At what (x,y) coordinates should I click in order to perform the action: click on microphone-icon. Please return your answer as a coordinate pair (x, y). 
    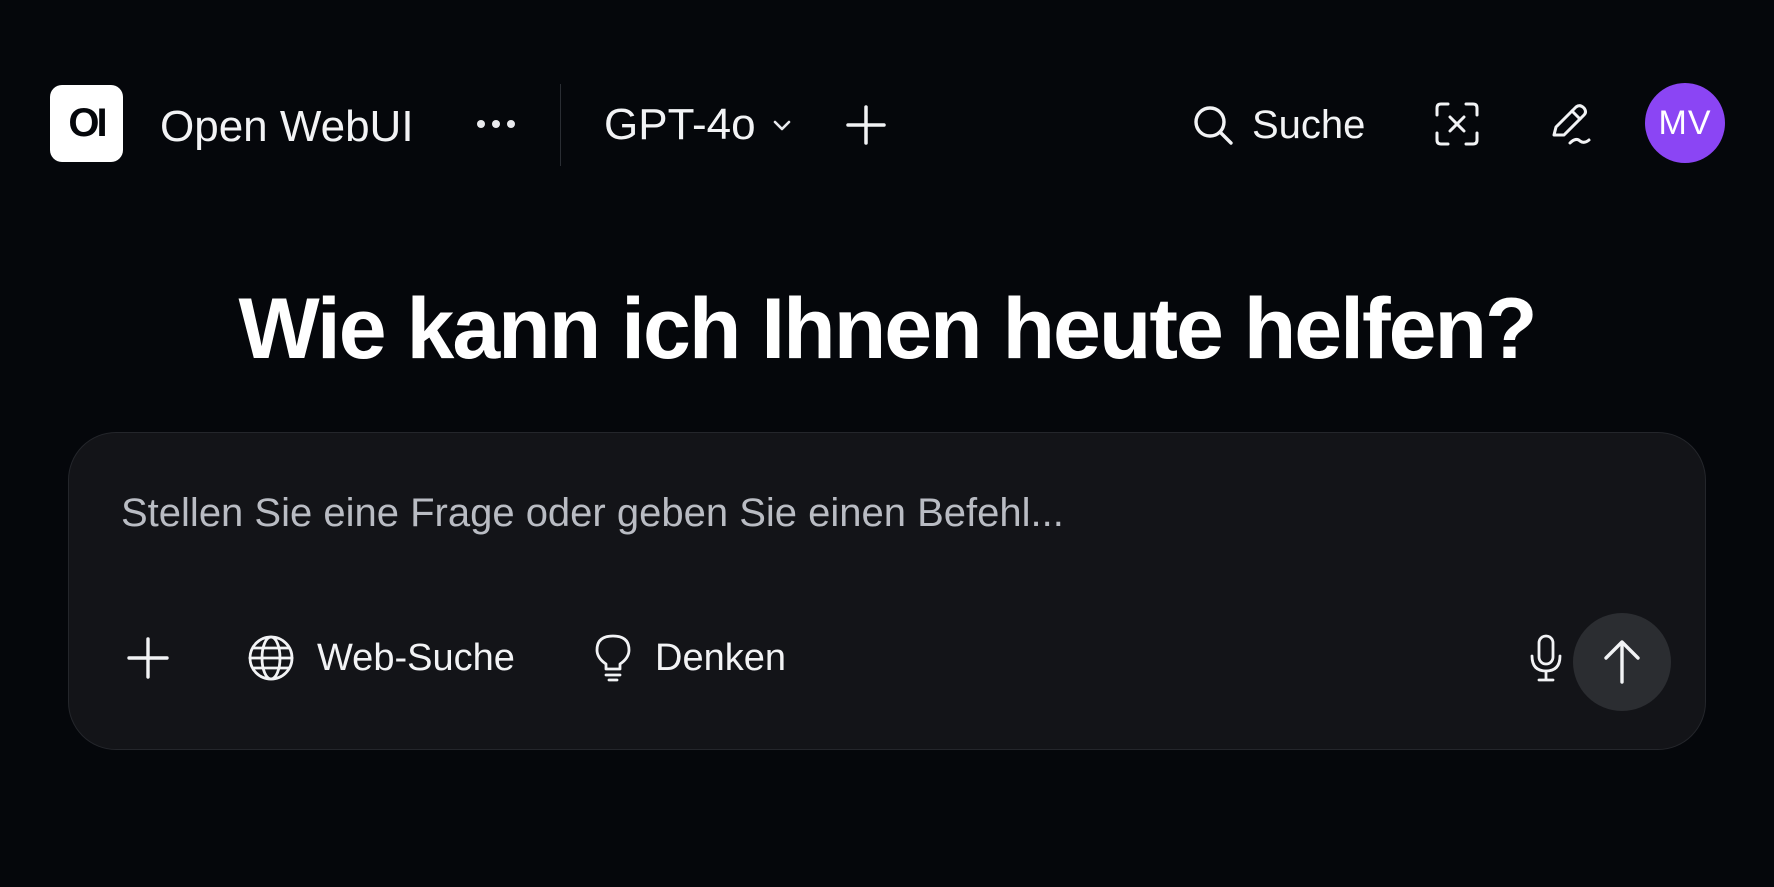
    Looking at the image, I should click on (1546, 658).